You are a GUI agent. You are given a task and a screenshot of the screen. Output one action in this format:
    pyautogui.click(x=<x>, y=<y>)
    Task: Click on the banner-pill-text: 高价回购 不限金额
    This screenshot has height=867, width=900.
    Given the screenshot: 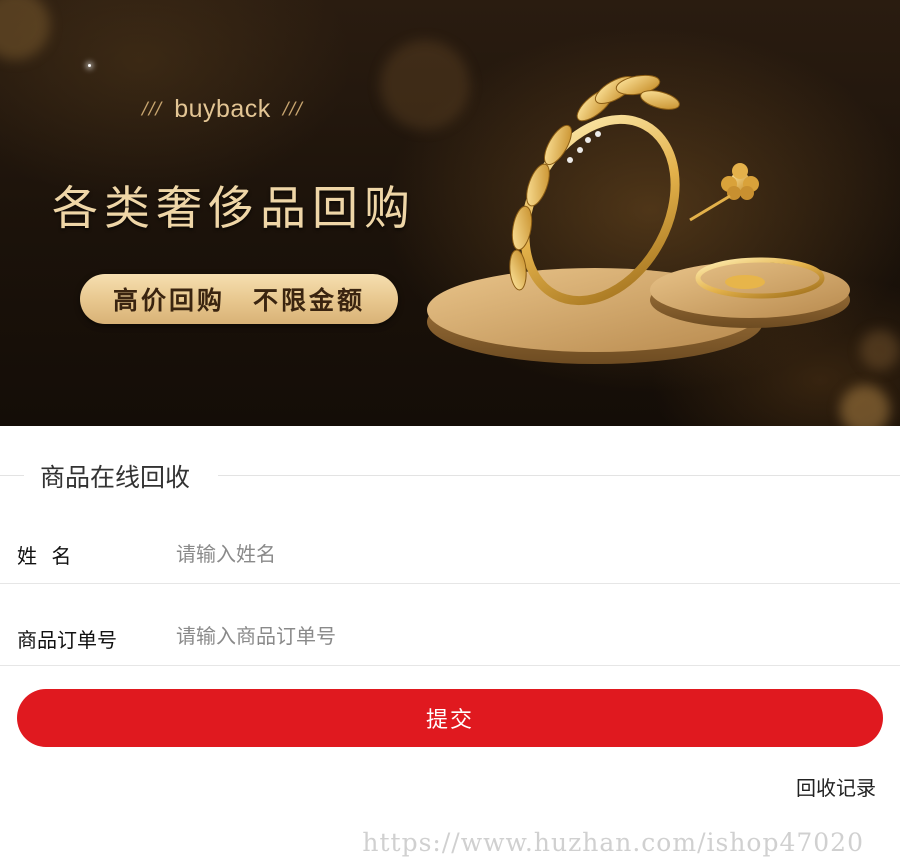 What is the action you would take?
    pyautogui.click(x=238, y=300)
    